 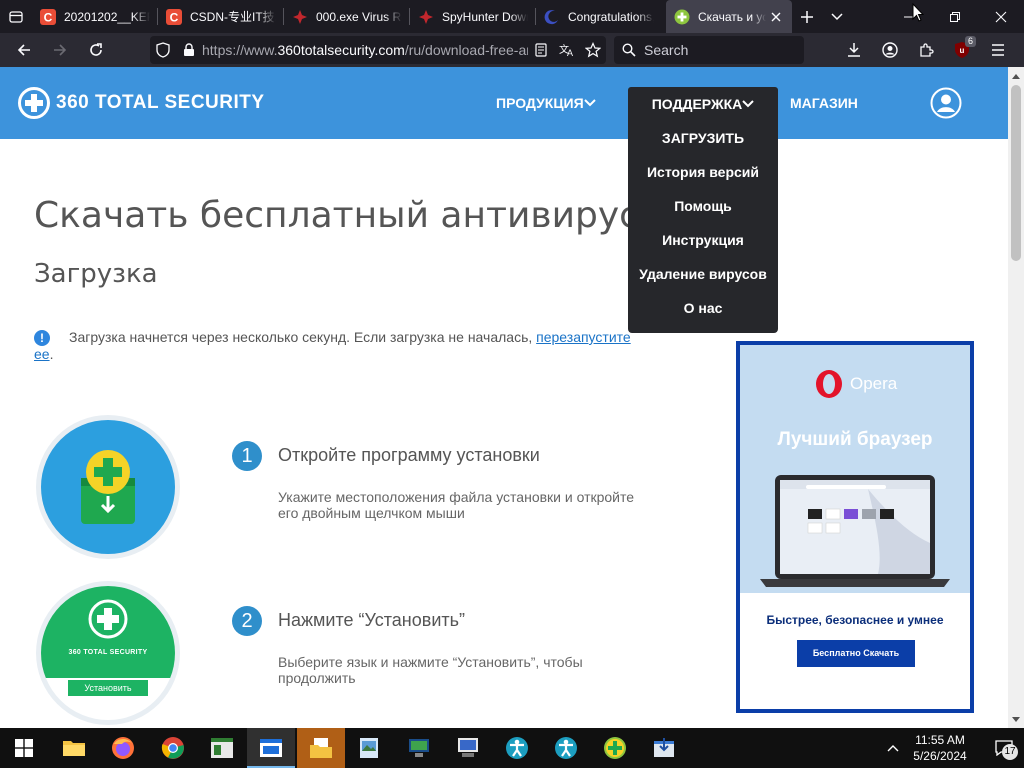 I want to click on puzzle-icon, so click(x=927, y=50).